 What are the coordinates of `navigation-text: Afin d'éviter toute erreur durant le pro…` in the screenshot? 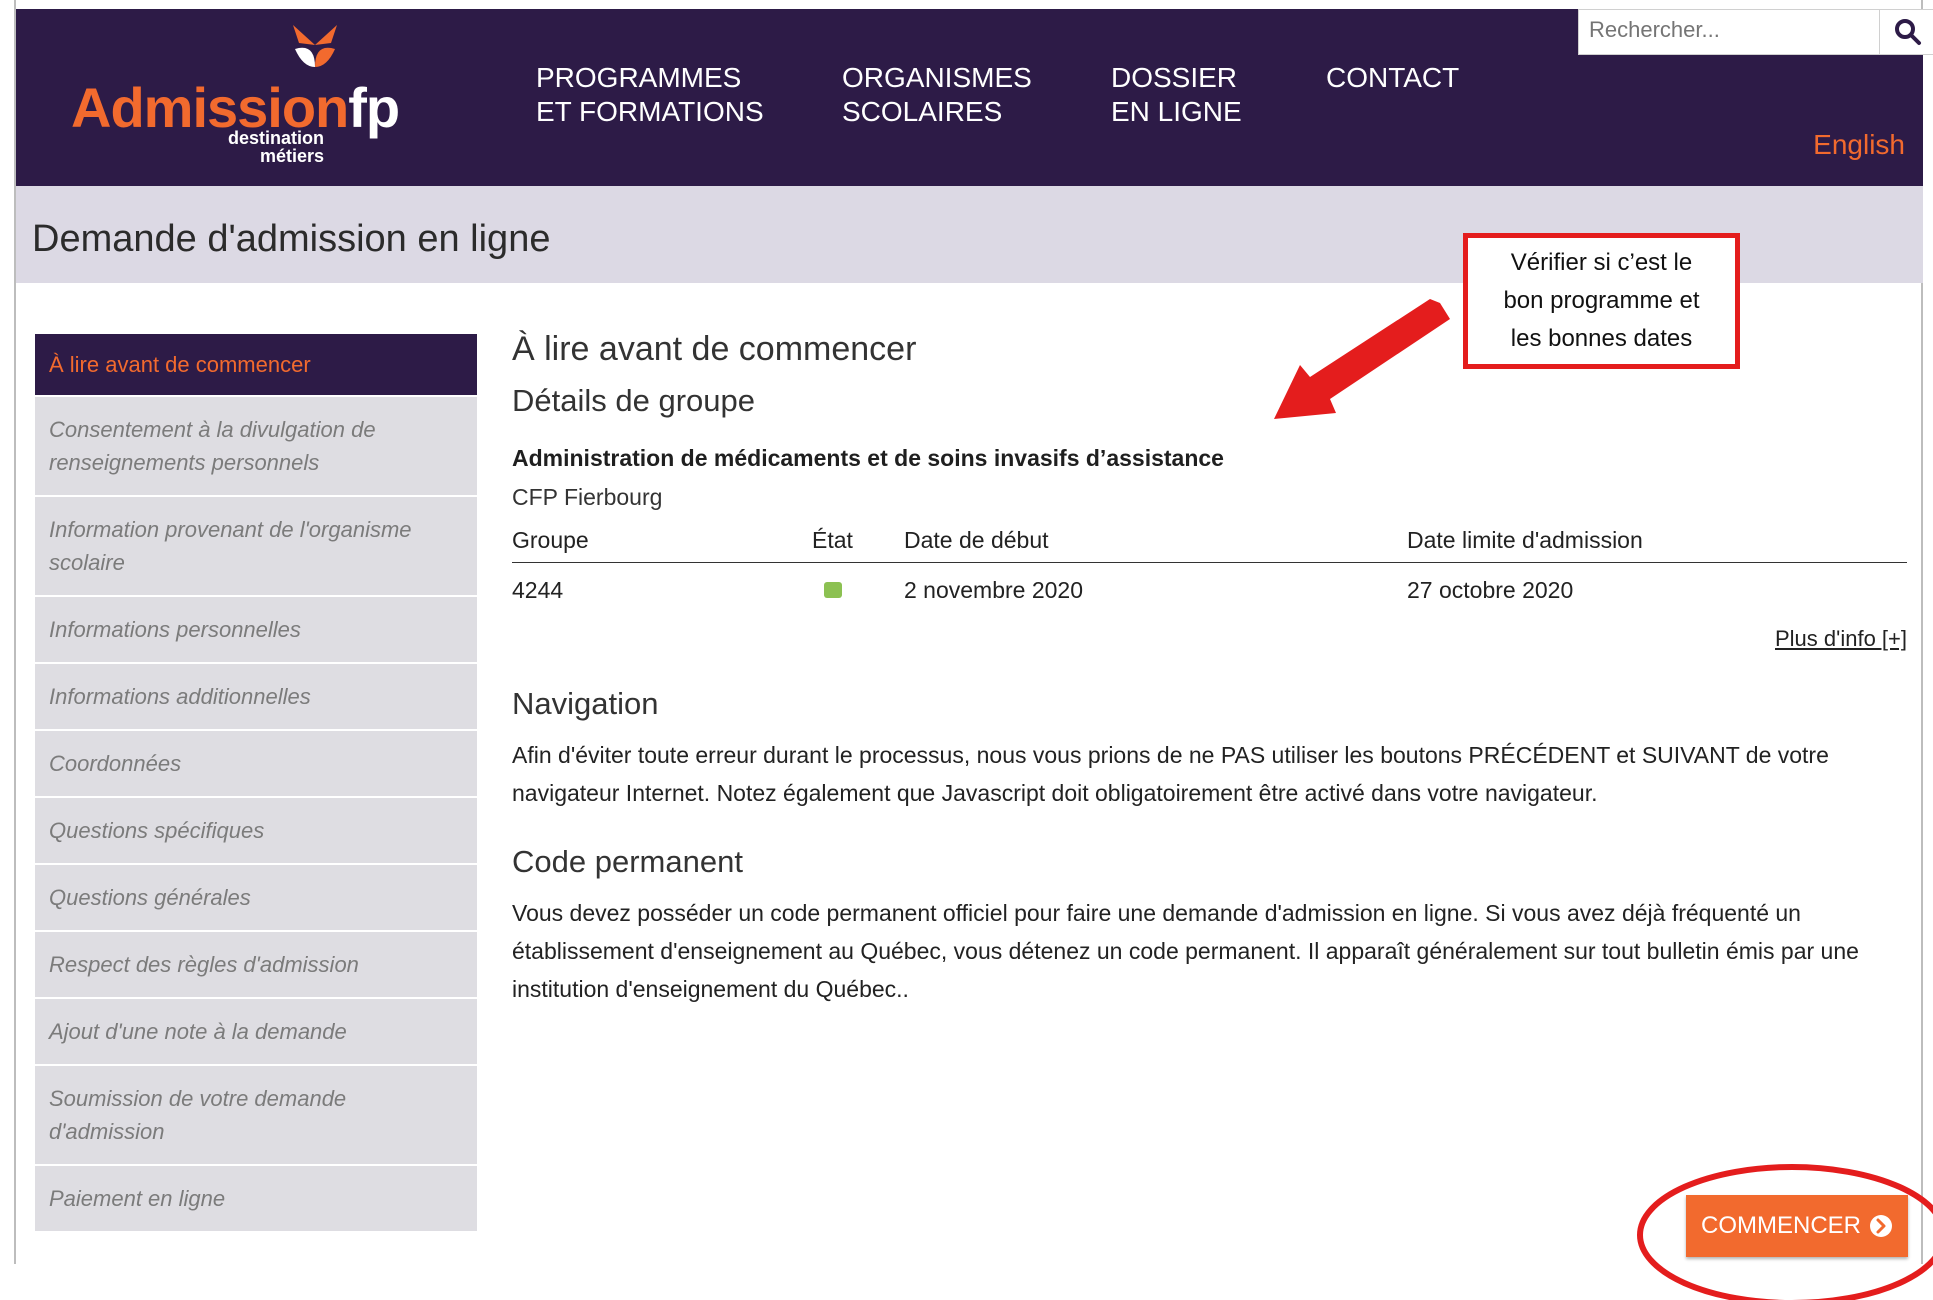 It's located at (1170, 774).